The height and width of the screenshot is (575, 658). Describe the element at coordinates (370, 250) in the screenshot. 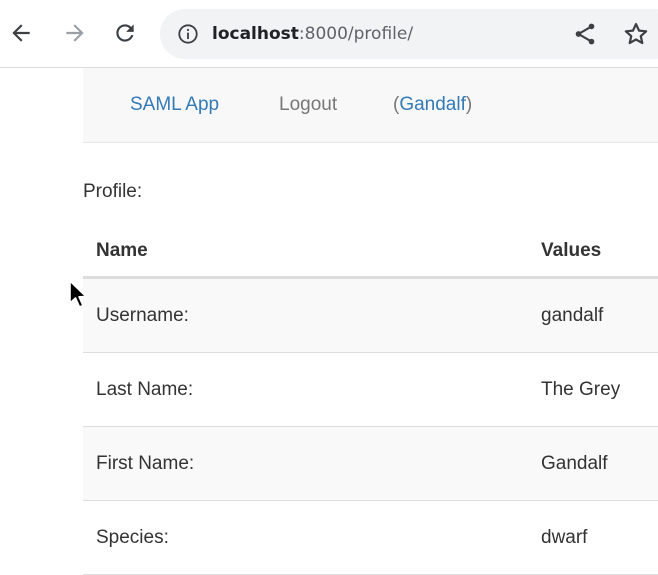

I see `table-header: Name Values` at that location.